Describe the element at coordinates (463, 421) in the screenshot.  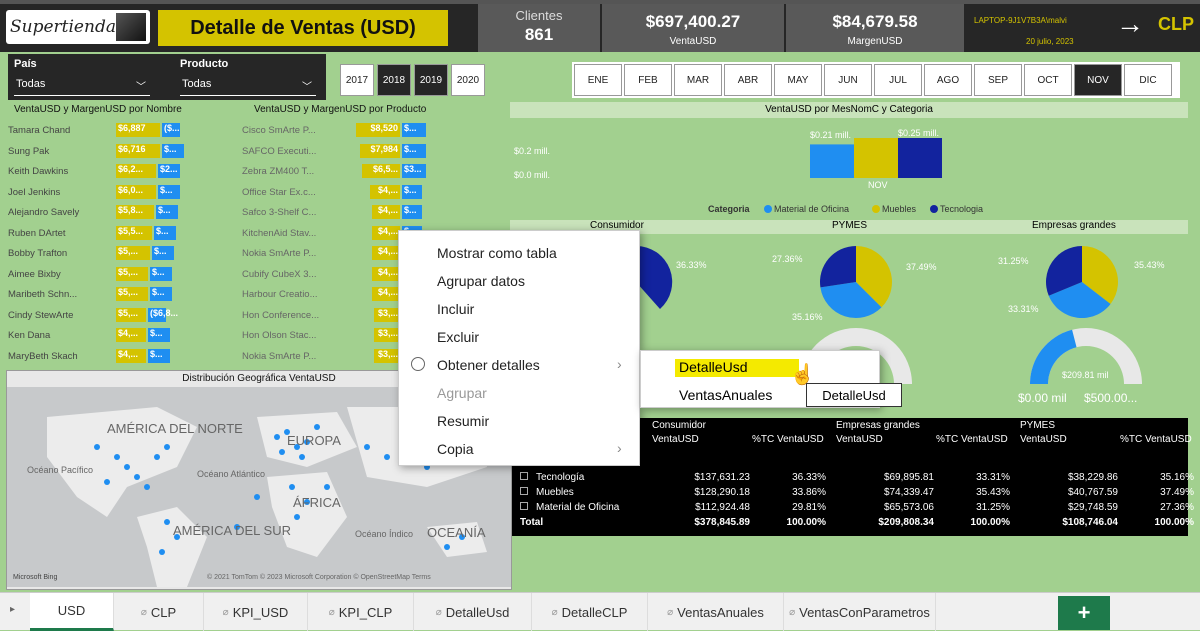
I see `menu-item-6: Resumir` at that location.